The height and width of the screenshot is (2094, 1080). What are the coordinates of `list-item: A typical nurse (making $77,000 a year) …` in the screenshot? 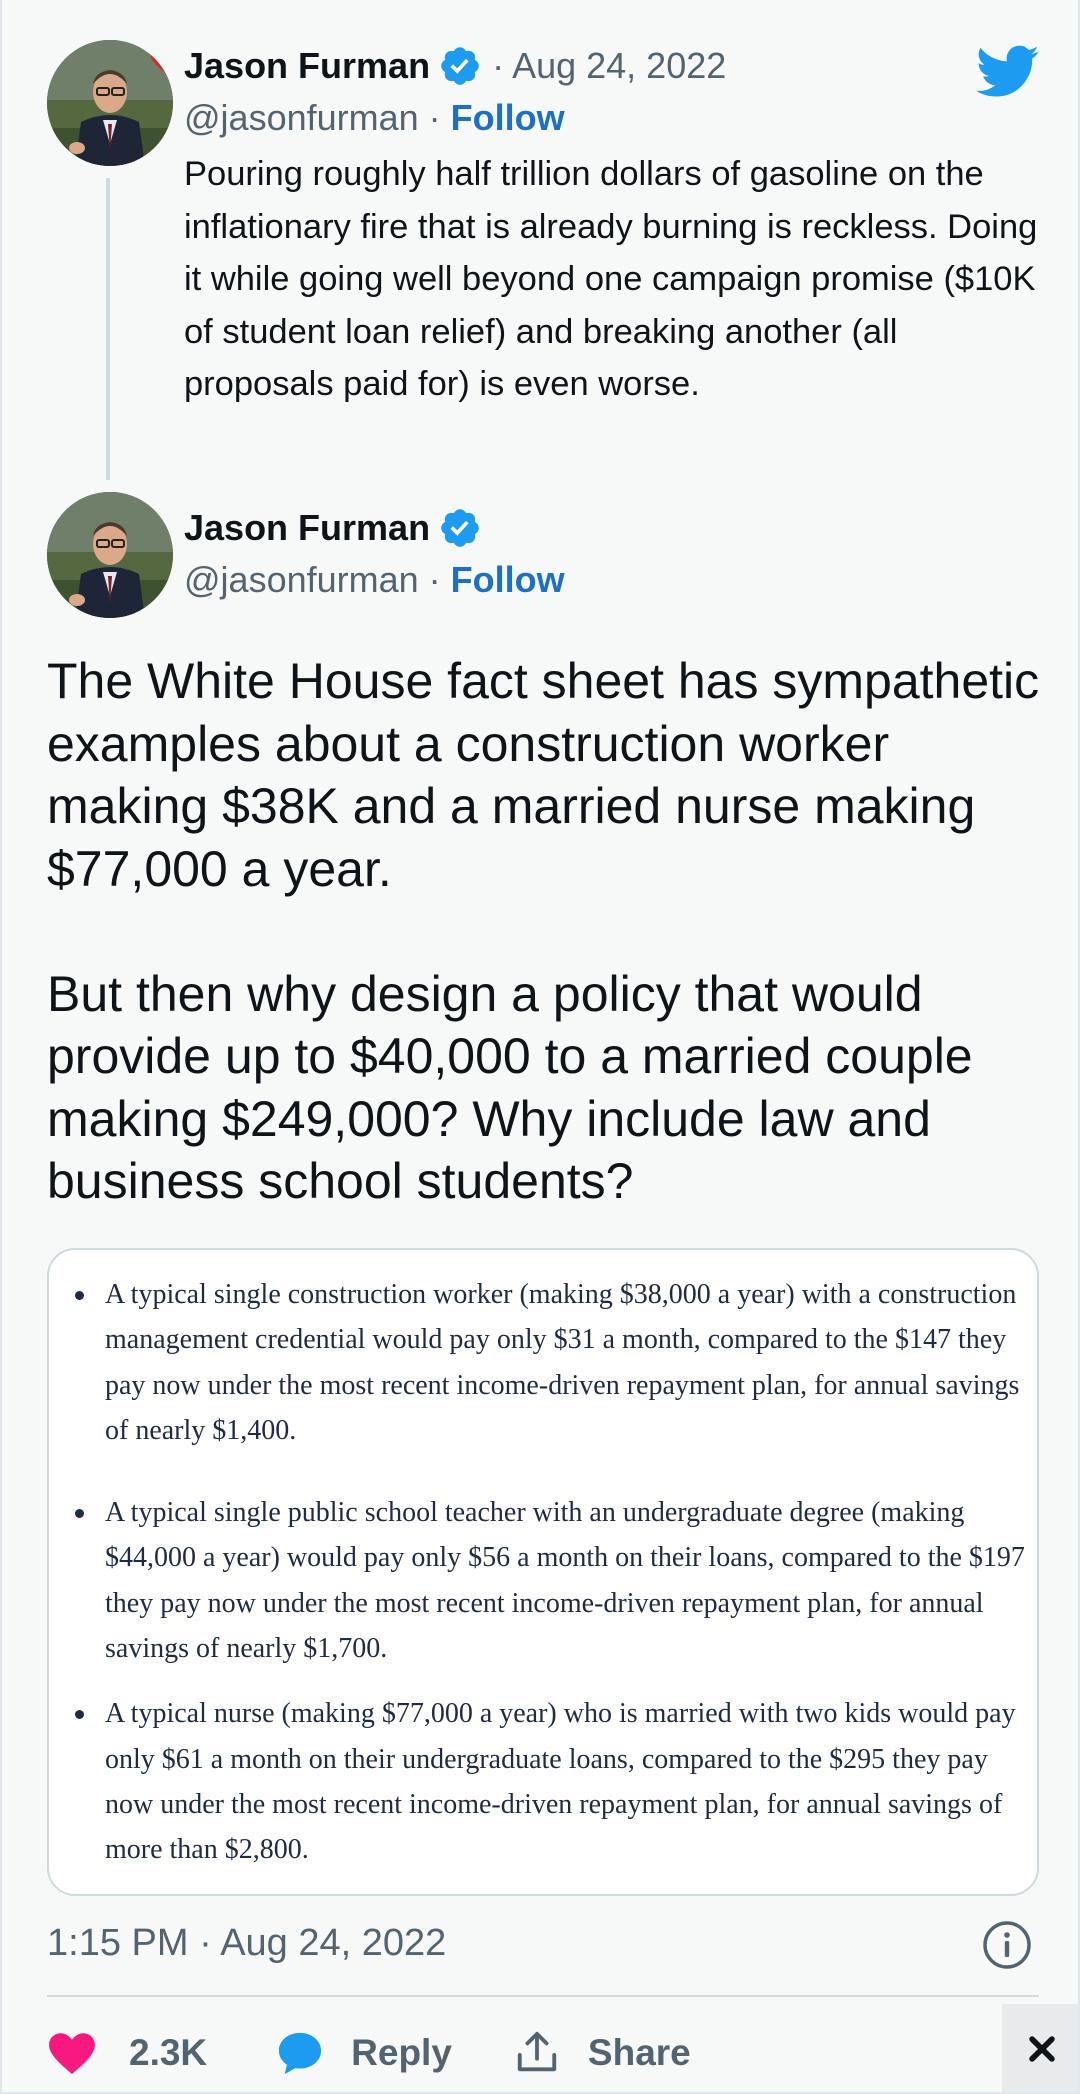 It's located at (543, 1781).